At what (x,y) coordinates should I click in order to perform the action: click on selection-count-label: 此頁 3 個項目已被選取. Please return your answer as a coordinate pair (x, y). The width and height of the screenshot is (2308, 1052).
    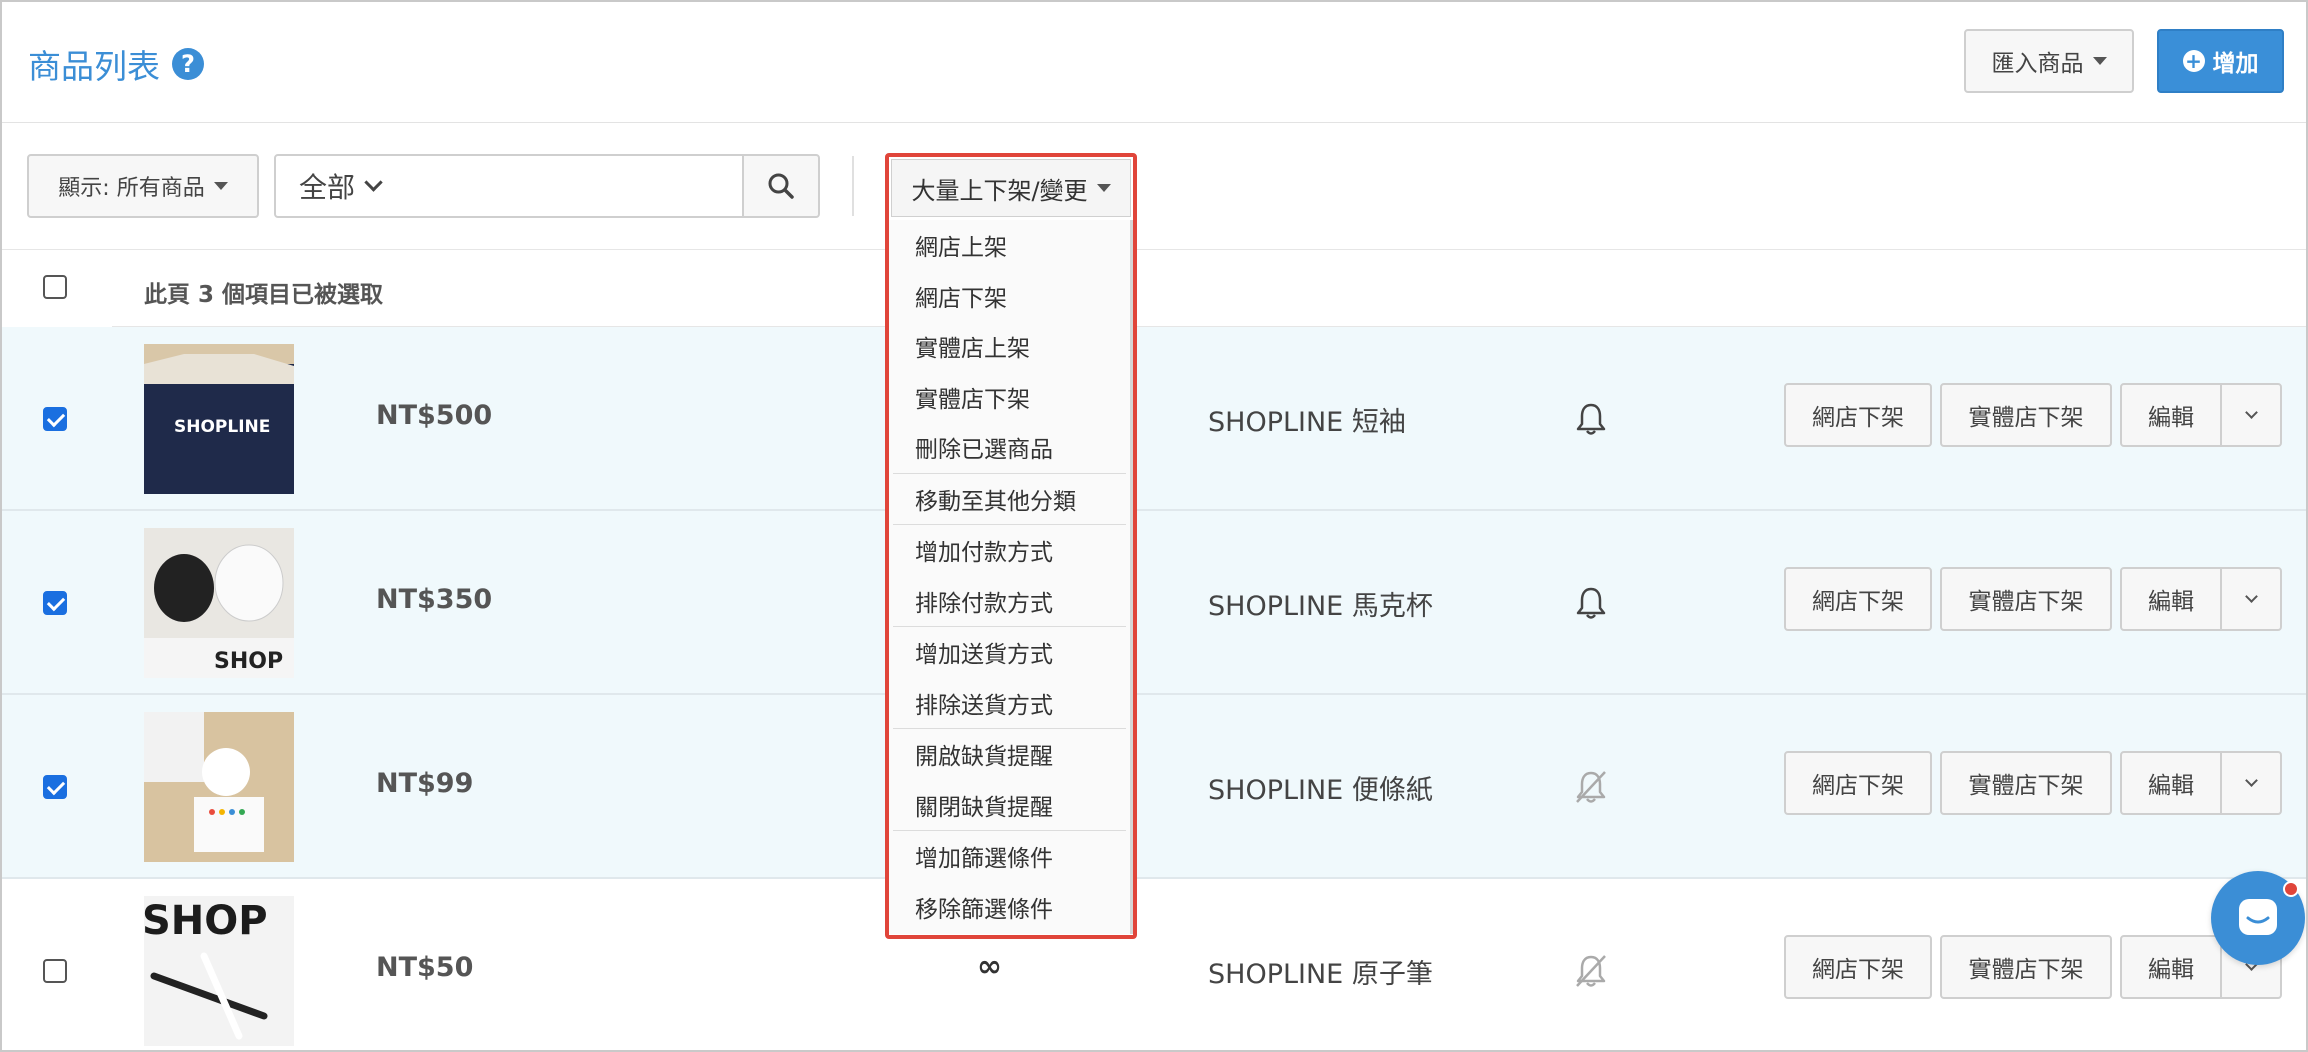
    Looking at the image, I should click on (264, 295).